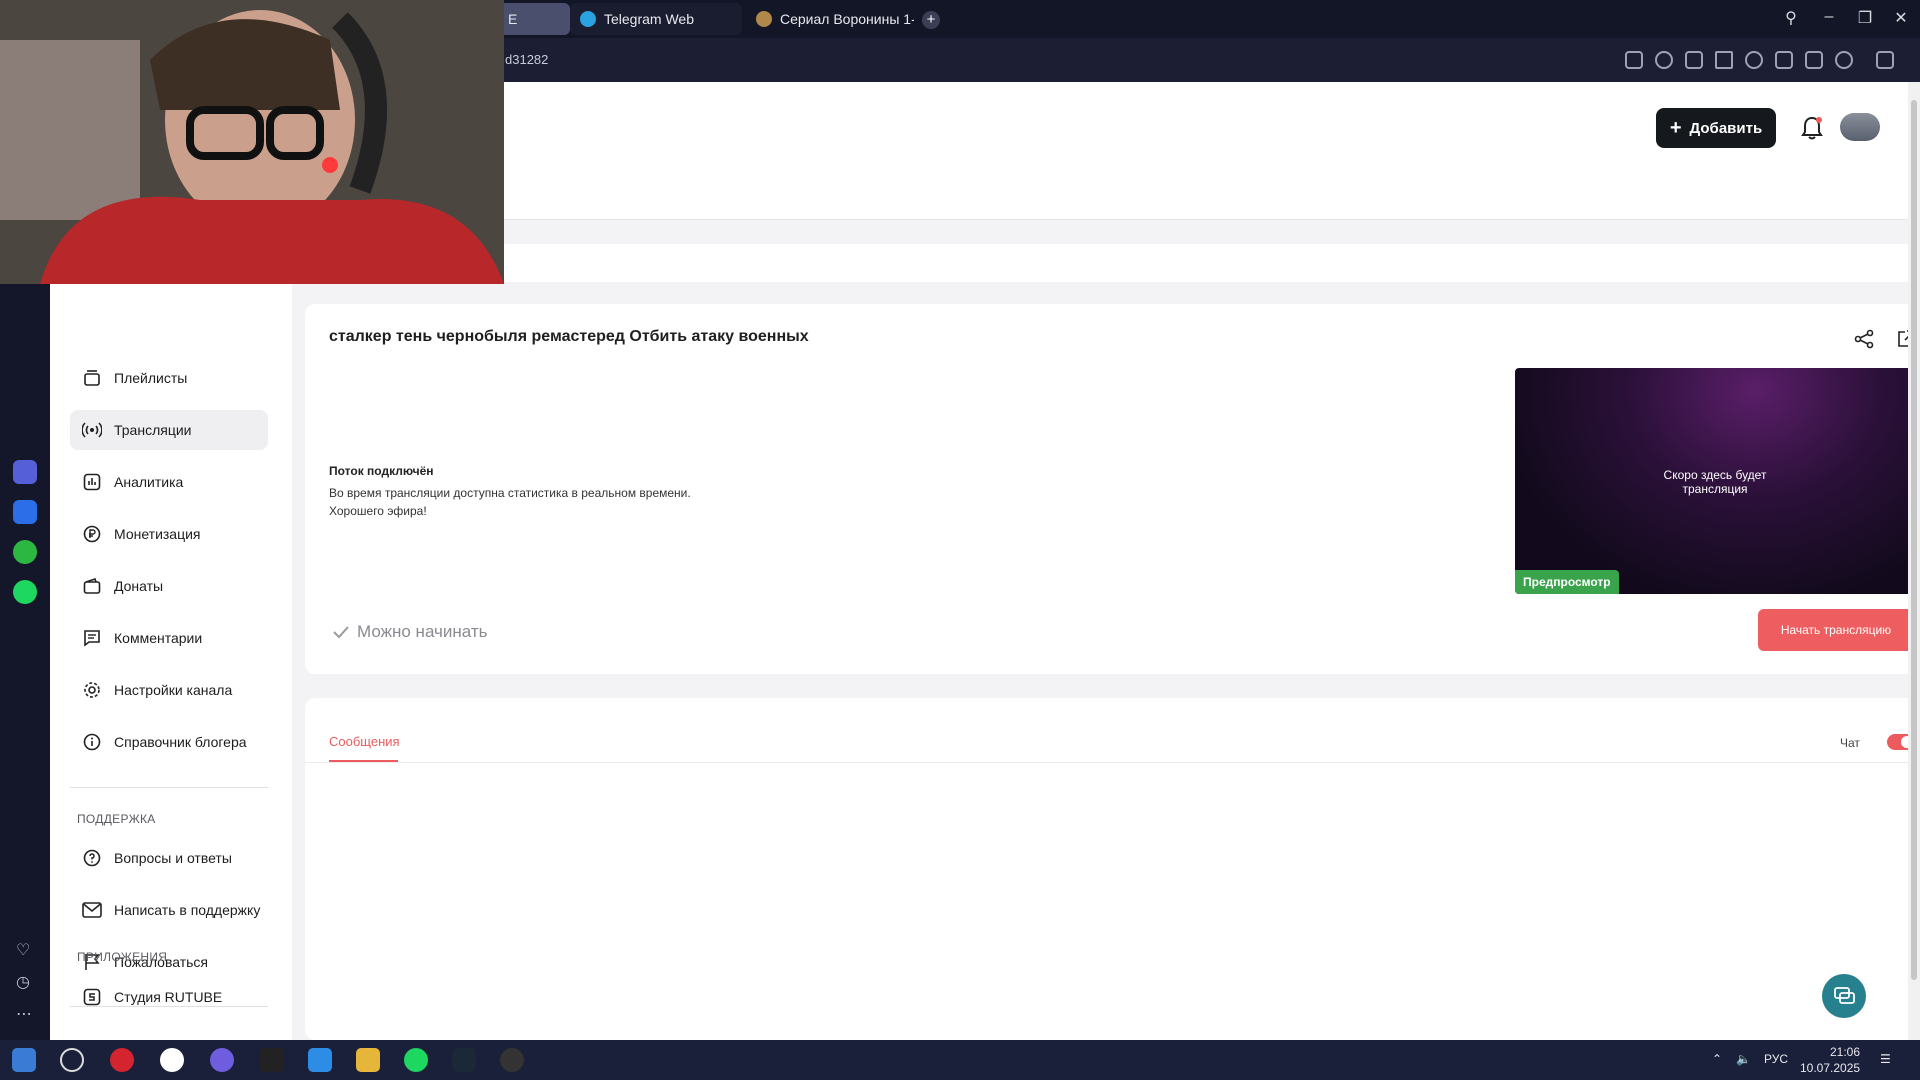 This screenshot has height=1080, width=1920. I want to click on start-icon, so click(24, 1060).